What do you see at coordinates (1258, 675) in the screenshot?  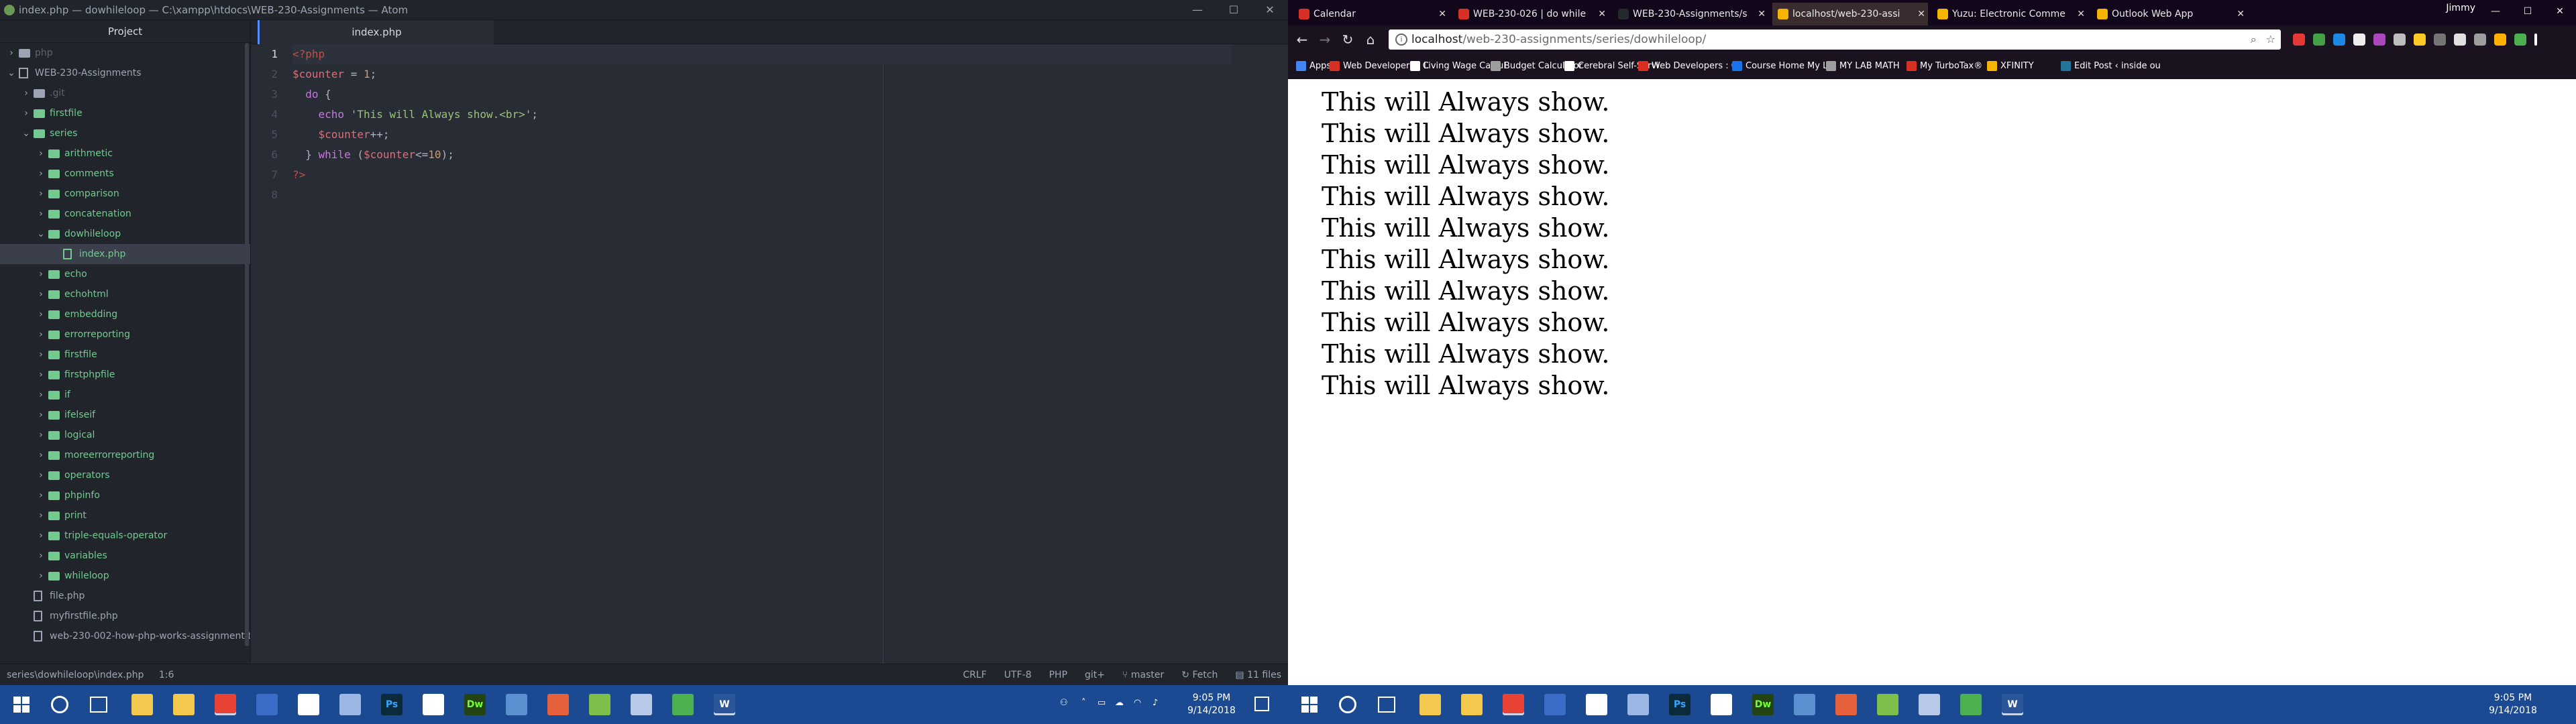 I see `status-files: ▤ 11 files` at bounding box center [1258, 675].